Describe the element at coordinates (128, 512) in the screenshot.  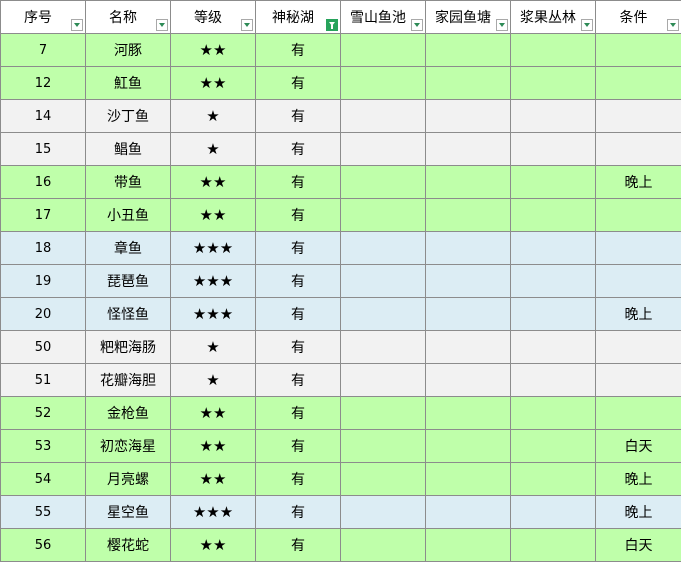
I see `cell-name: 星空鱼` at that location.